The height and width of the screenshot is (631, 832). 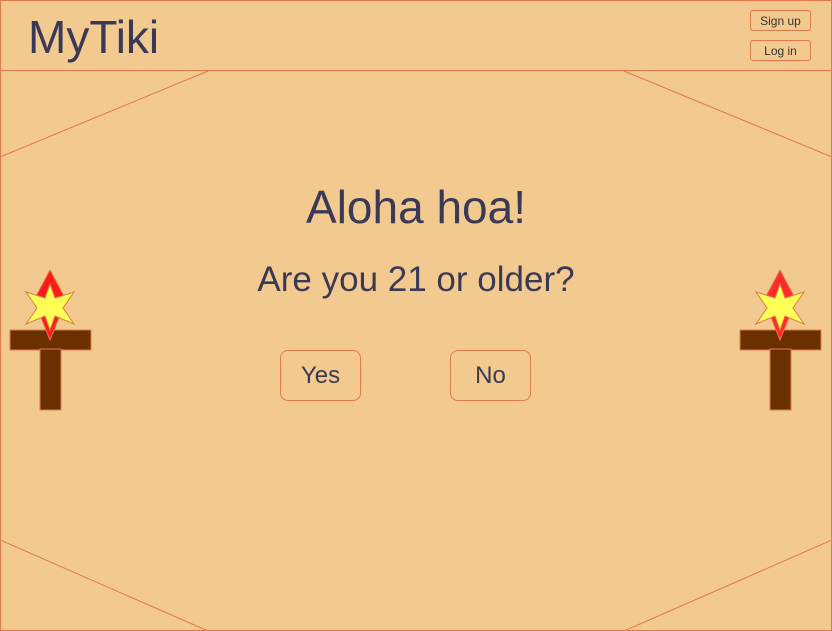 What do you see at coordinates (780, 50) in the screenshot?
I see `log-in-button: Log in` at bounding box center [780, 50].